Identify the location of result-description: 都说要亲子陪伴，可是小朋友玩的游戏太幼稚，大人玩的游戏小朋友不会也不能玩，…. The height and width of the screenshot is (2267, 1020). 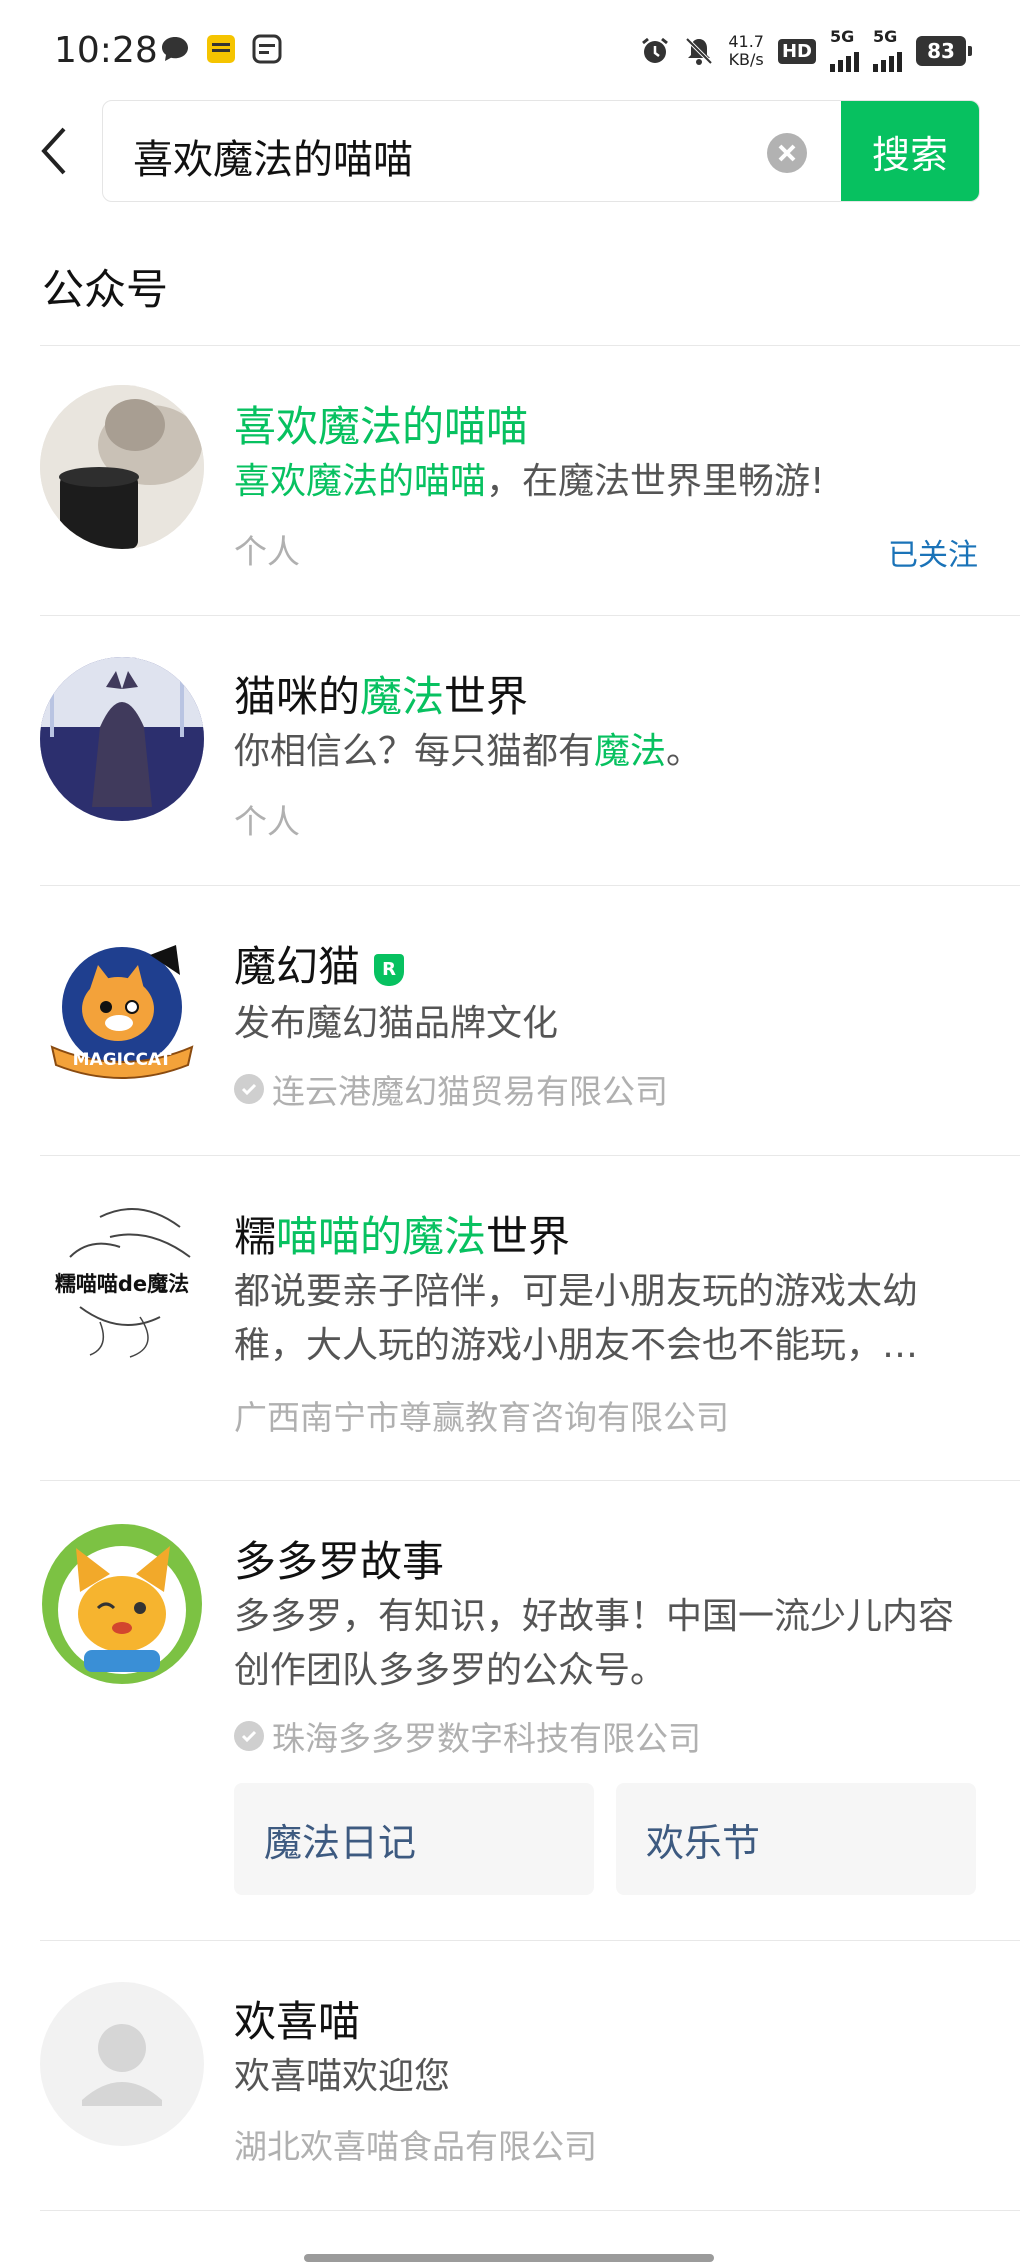
(576, 1318).